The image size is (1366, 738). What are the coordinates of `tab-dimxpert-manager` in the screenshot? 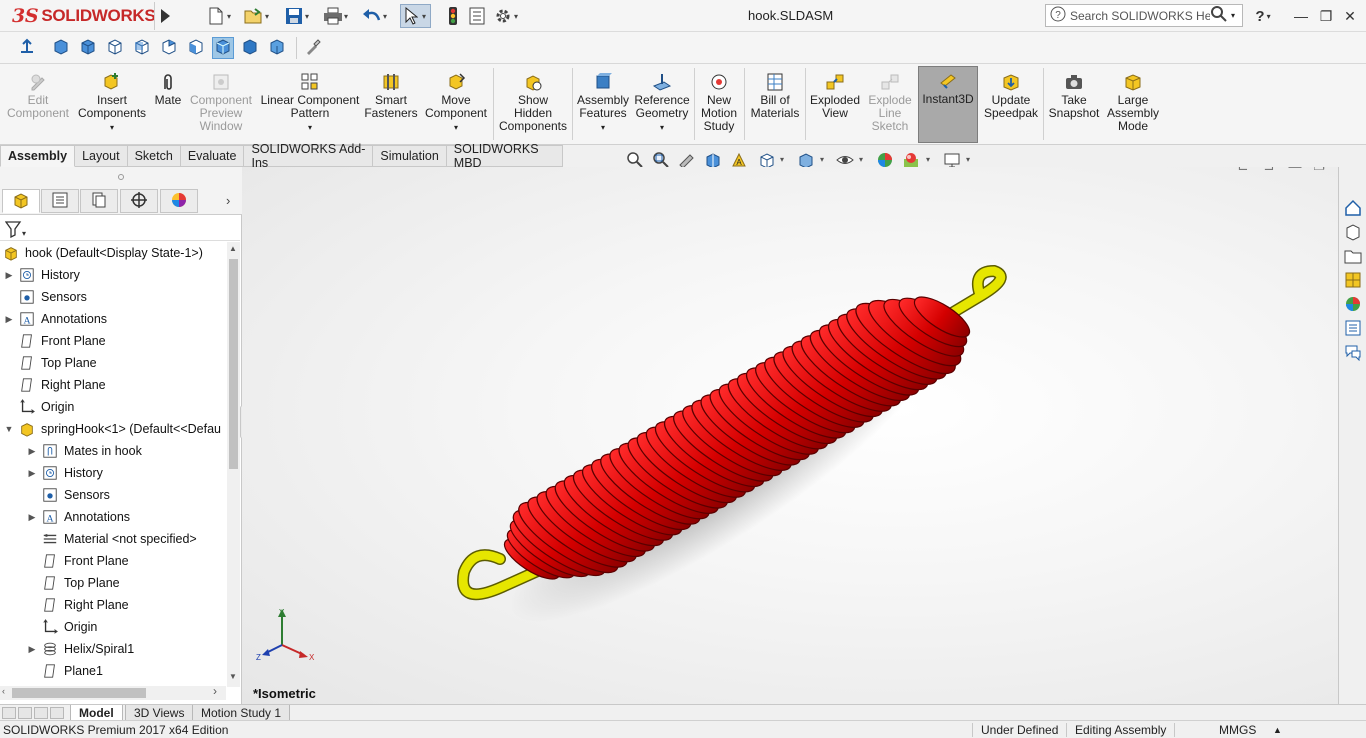 It's located at (139, 201).